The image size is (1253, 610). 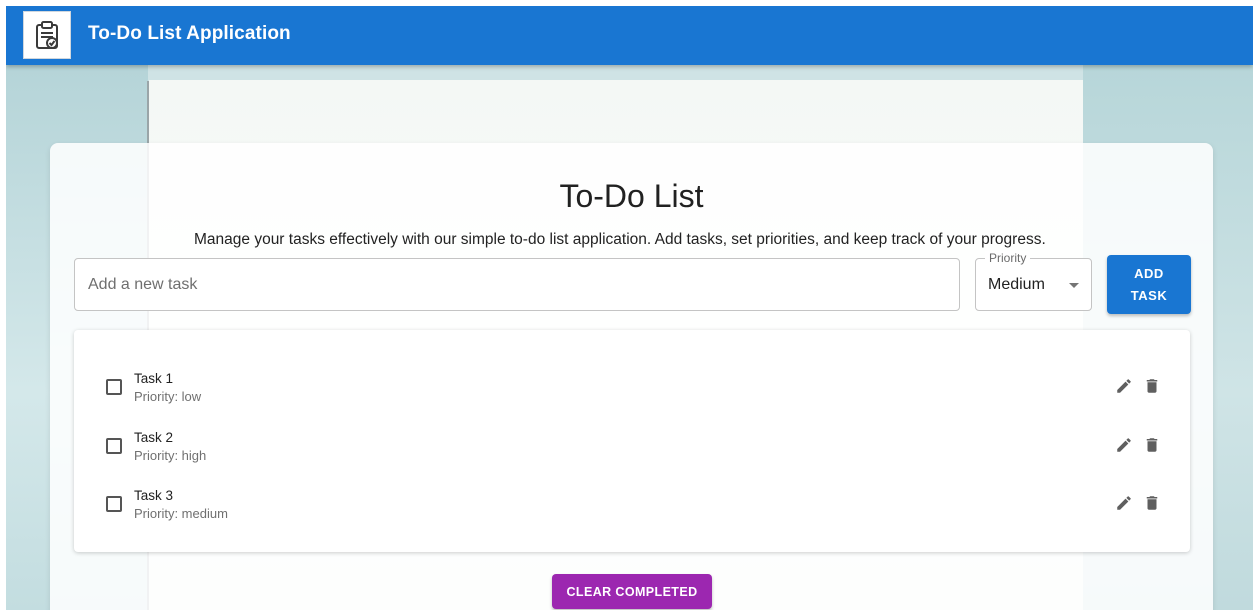 What do you see at coordinates (1016, 284) in the screenshot?
I see `priority-selected-value: Medium` at bounding box center [1016, 284].